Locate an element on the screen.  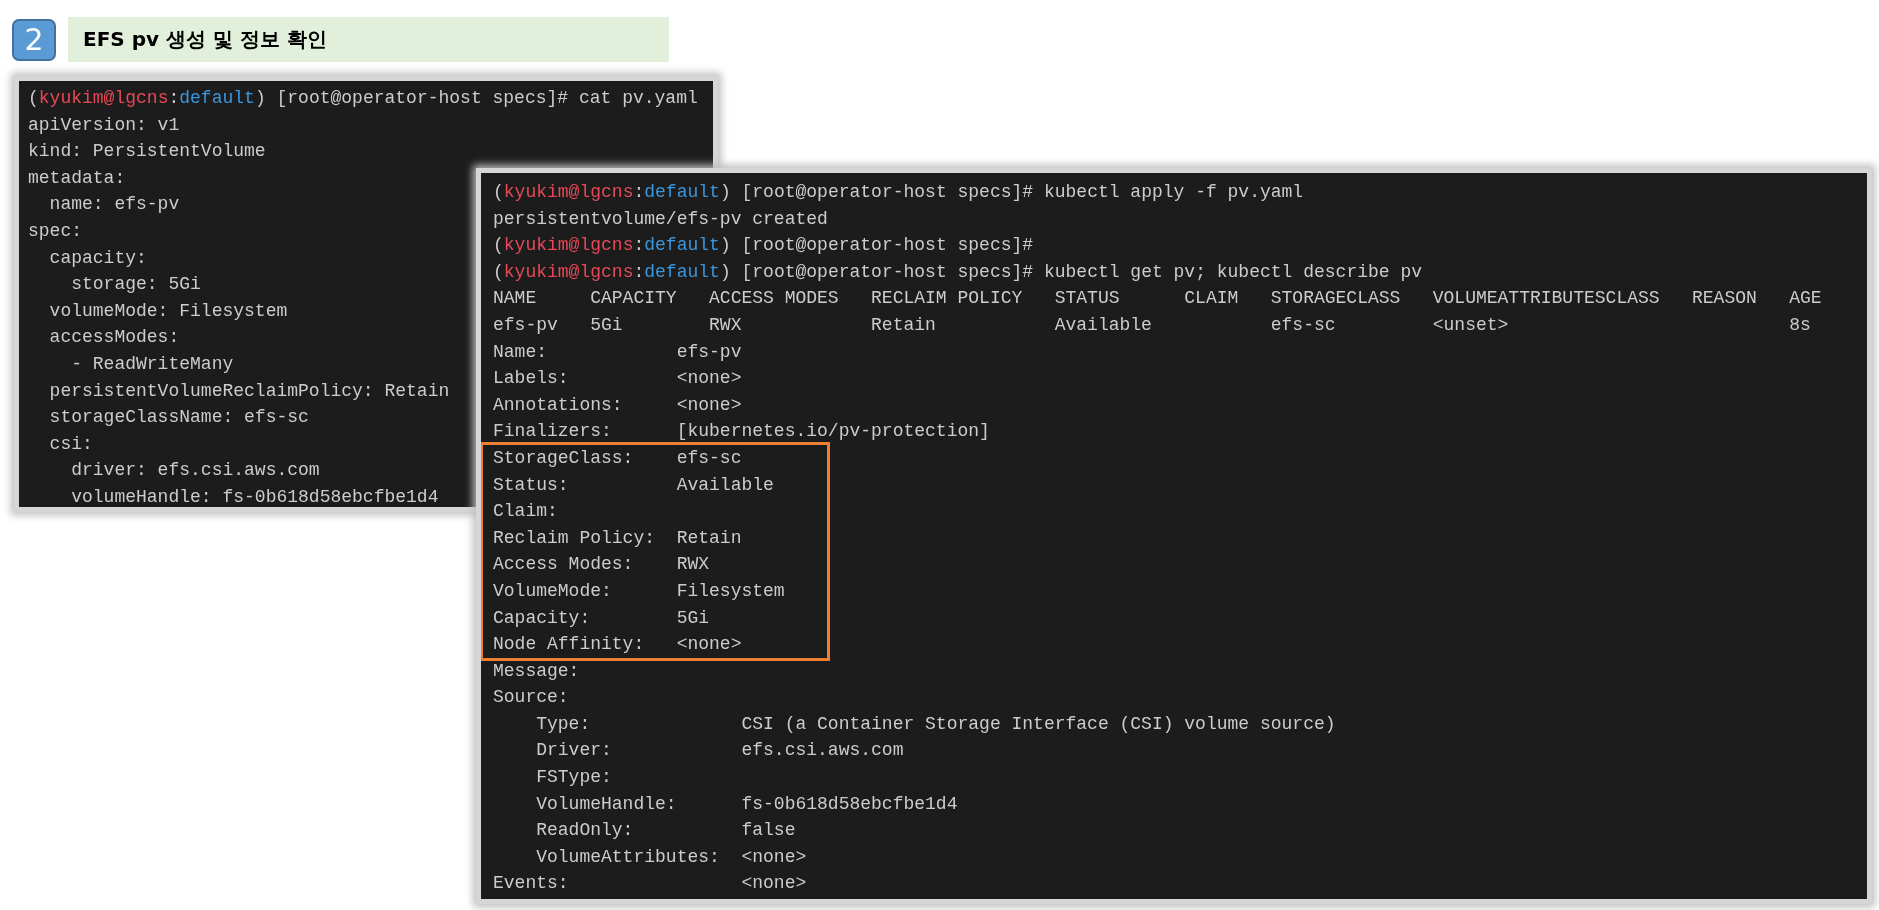
output-line: VolumeHandle: fs-0b618d58ebcfbe1d4 is located at coordinates (746, 804).